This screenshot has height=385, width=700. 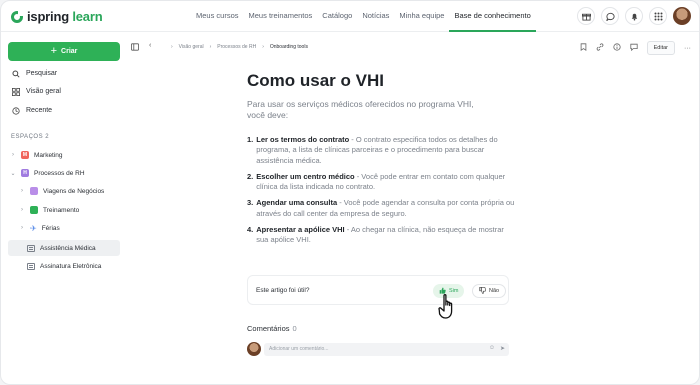 What do you see at coordinates (30, 137) in the screenshot?
I see `spaces-heading: ESPAÇOS 2` at bounding box center [30, 137].